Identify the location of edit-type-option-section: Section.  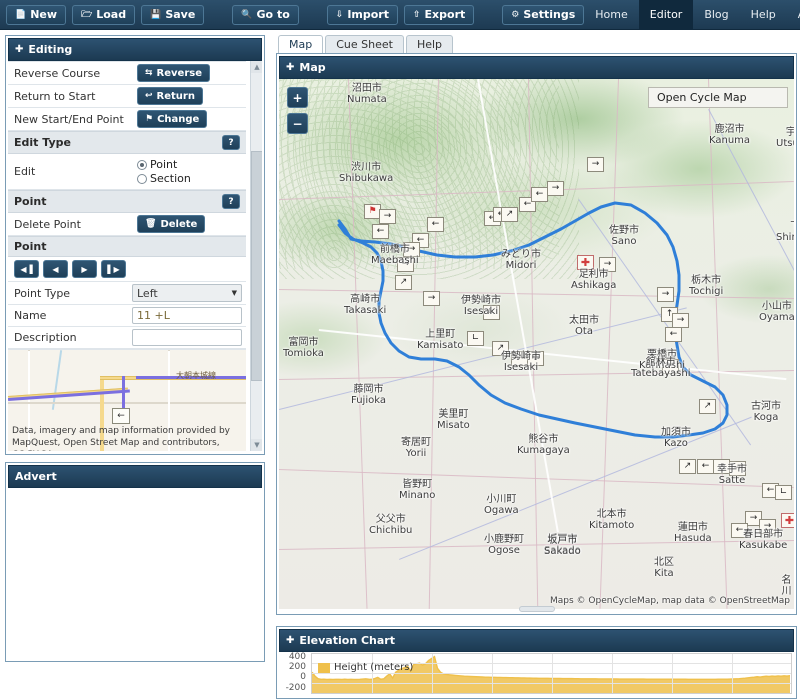
(164, 178).